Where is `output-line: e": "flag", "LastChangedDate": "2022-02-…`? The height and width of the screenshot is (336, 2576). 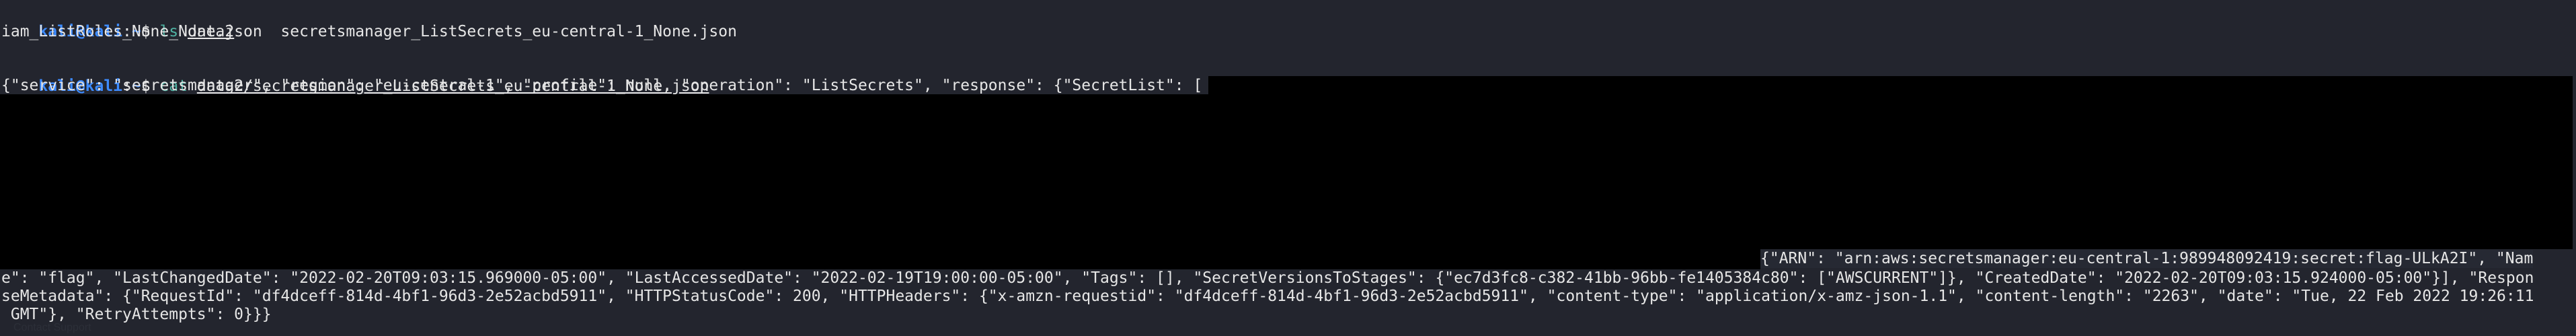
output-line: e": "flag", "LastChangedDate": "2022-02-… is located at coordinates (1268, 278).